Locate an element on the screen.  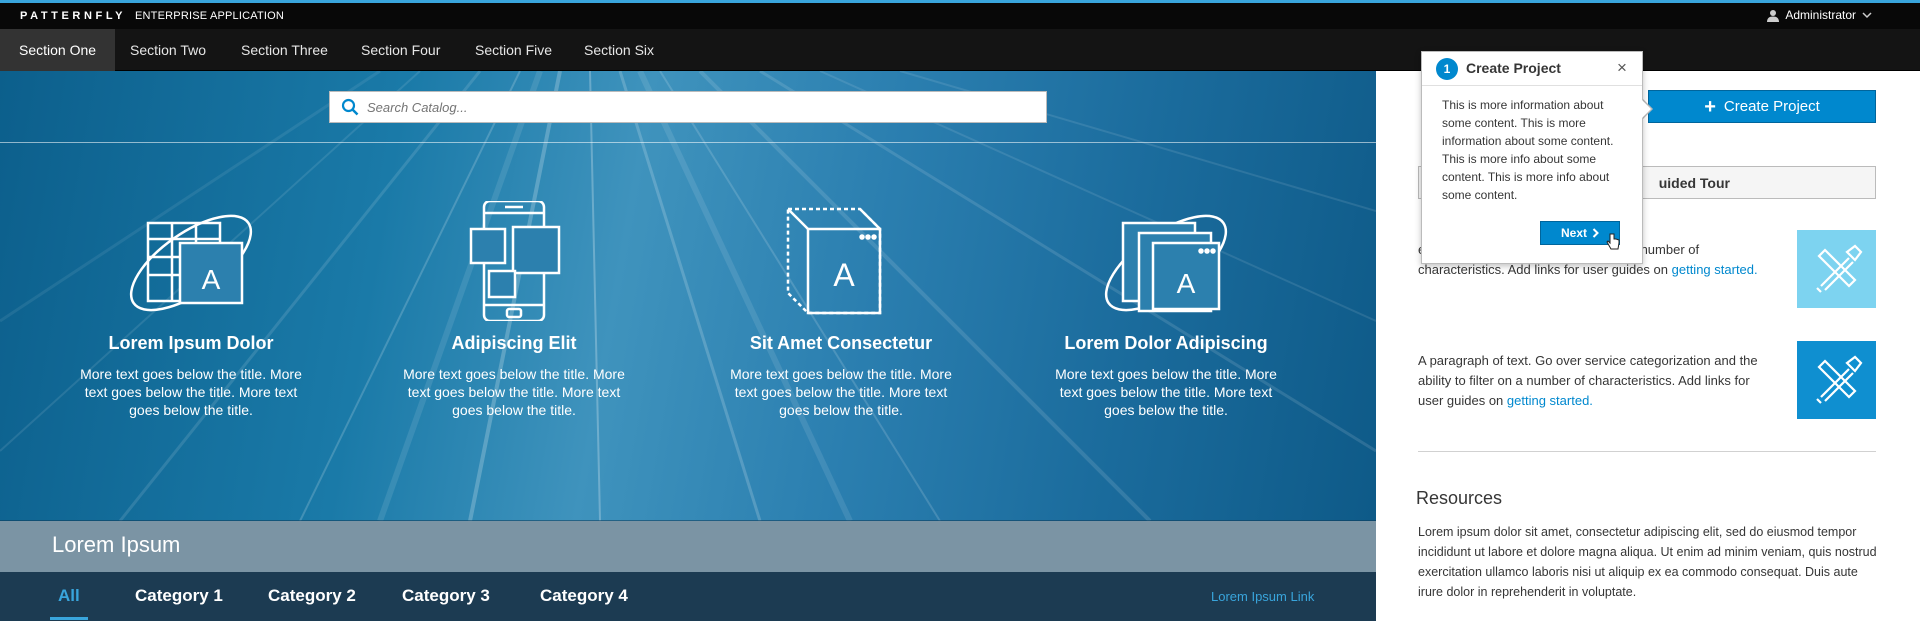
plus-icon: + is located at coordinates (1710, 106).